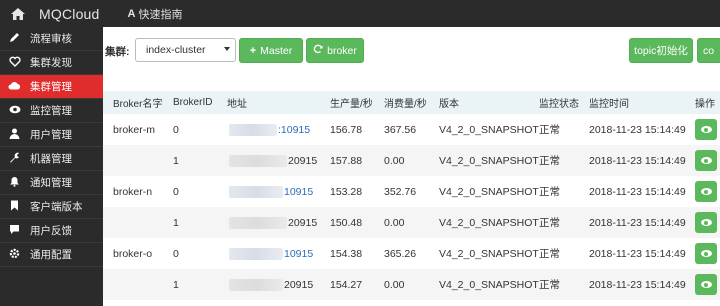 The image size is (720, 306). Describe the element at coordinates (51, 231) in the screenshot. I see `sidebar-item-user-feedback: 用户反馈` at that location.